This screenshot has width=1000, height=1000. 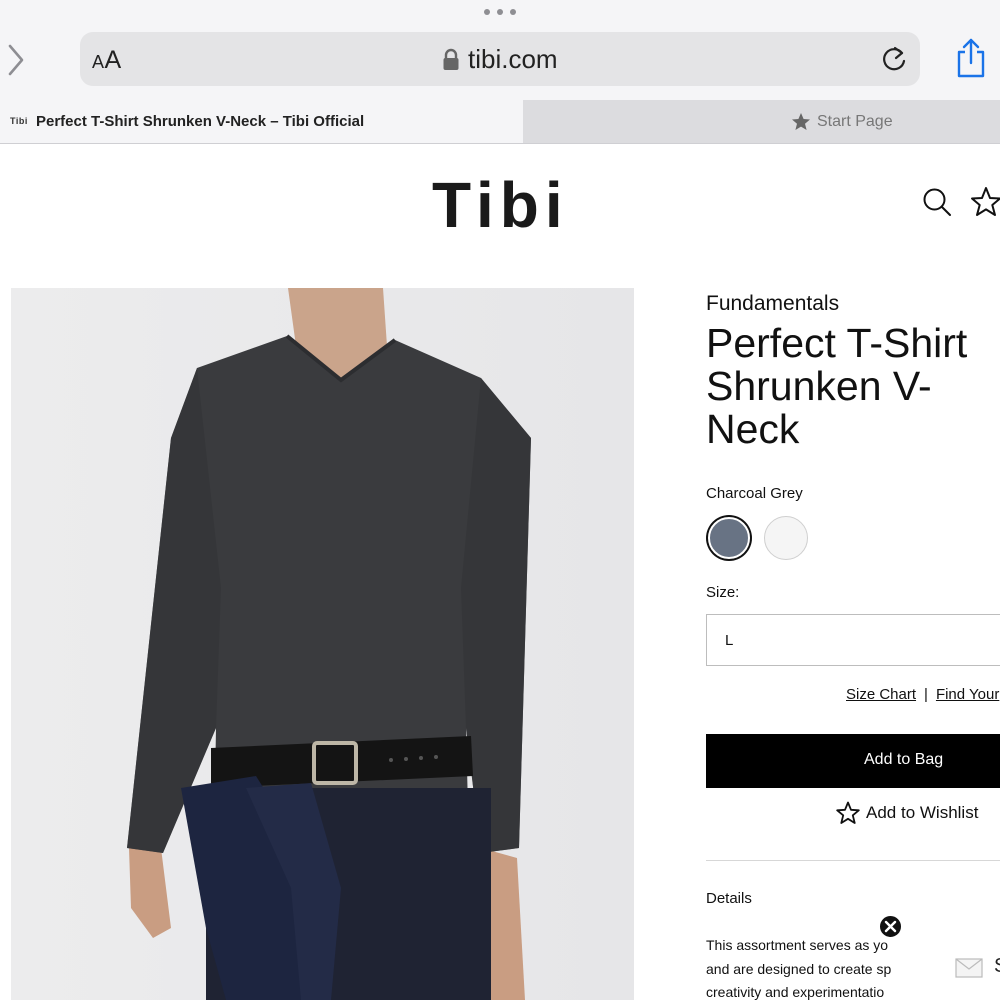 I want to click on swatch-white, so click(x=786, y=538).